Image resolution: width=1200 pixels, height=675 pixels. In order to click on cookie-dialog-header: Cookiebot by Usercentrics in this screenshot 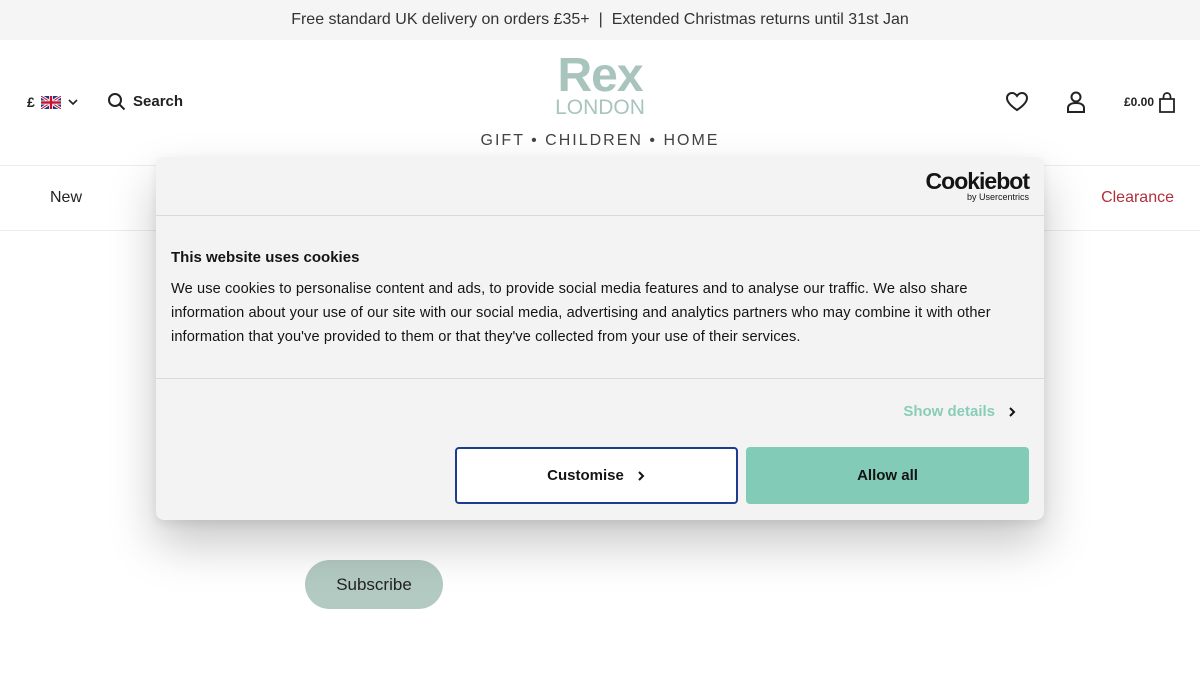, I will do `click(600, 186)`.